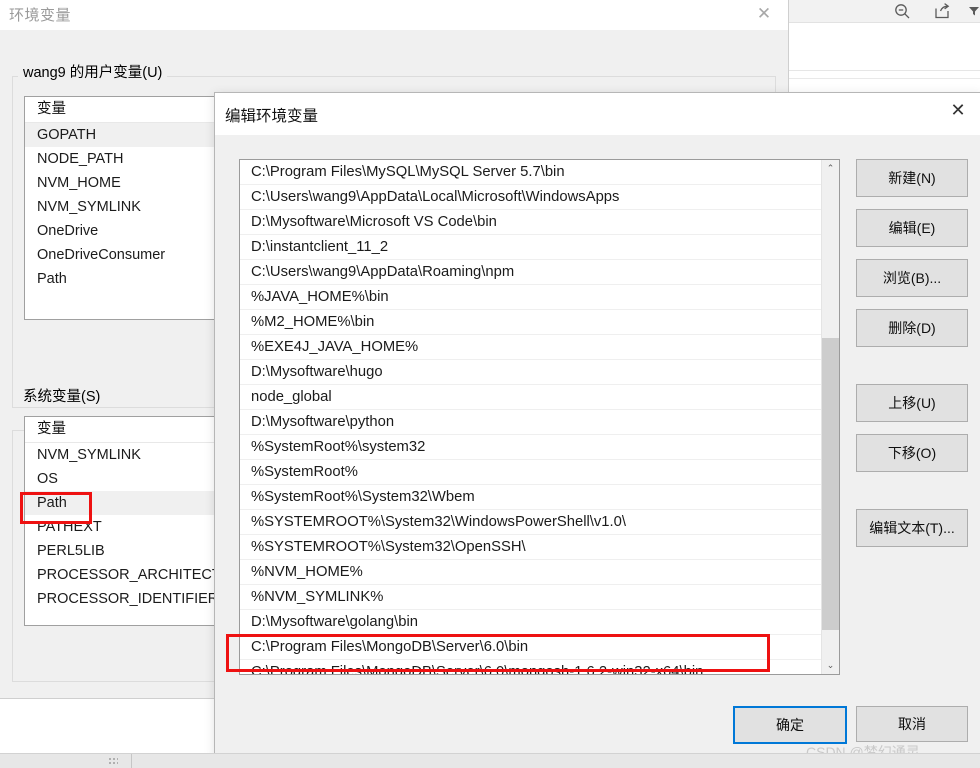  I want to click on path-entry-row: %M2_HOME%\bin, so click(533, 322).